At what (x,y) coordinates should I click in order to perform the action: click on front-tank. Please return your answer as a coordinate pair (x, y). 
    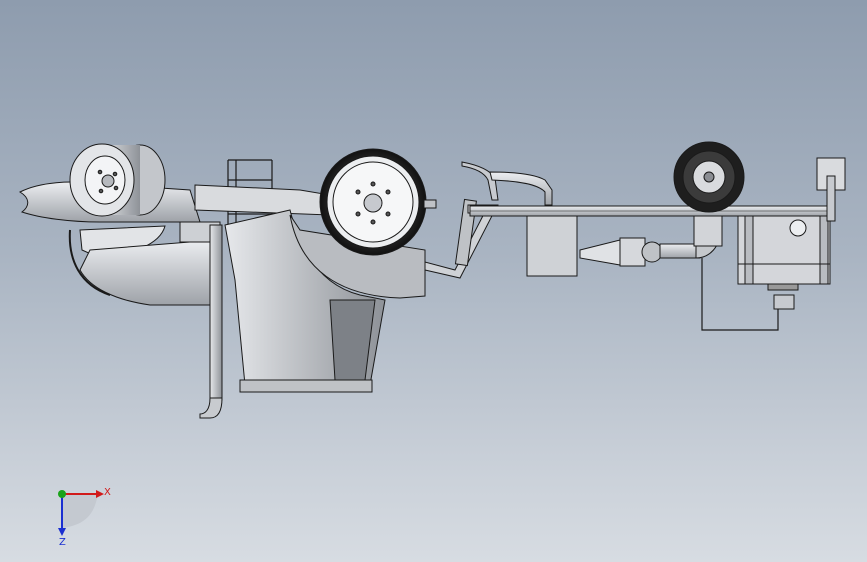
    Looking at the image, I should click on (147, 272).